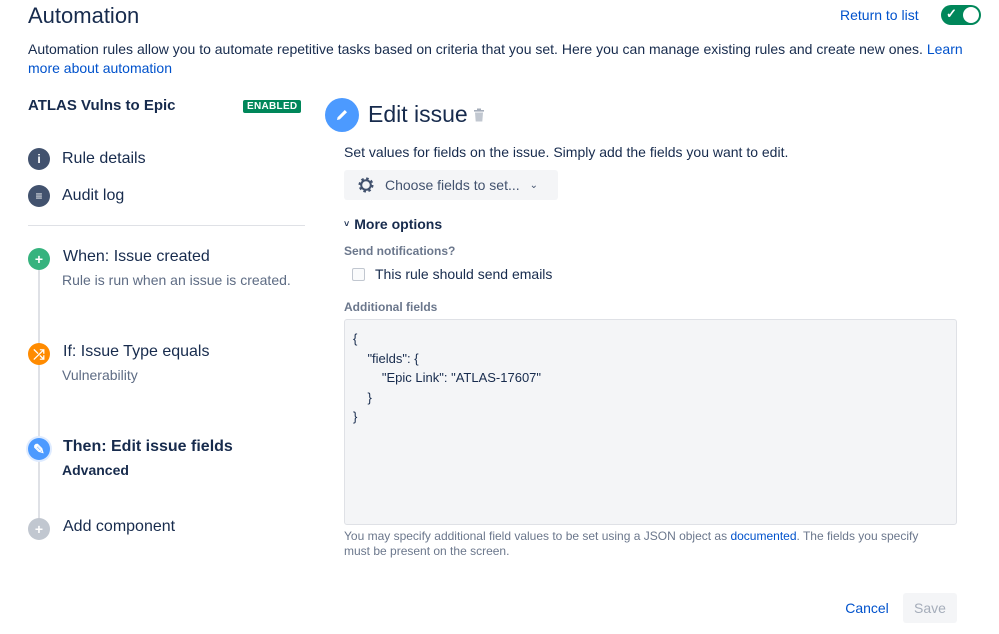 The image size is (999, 634). Describe the element at coordinates (136, 256) in the screenshot. I see `step-title: When: Issue created` at that location.